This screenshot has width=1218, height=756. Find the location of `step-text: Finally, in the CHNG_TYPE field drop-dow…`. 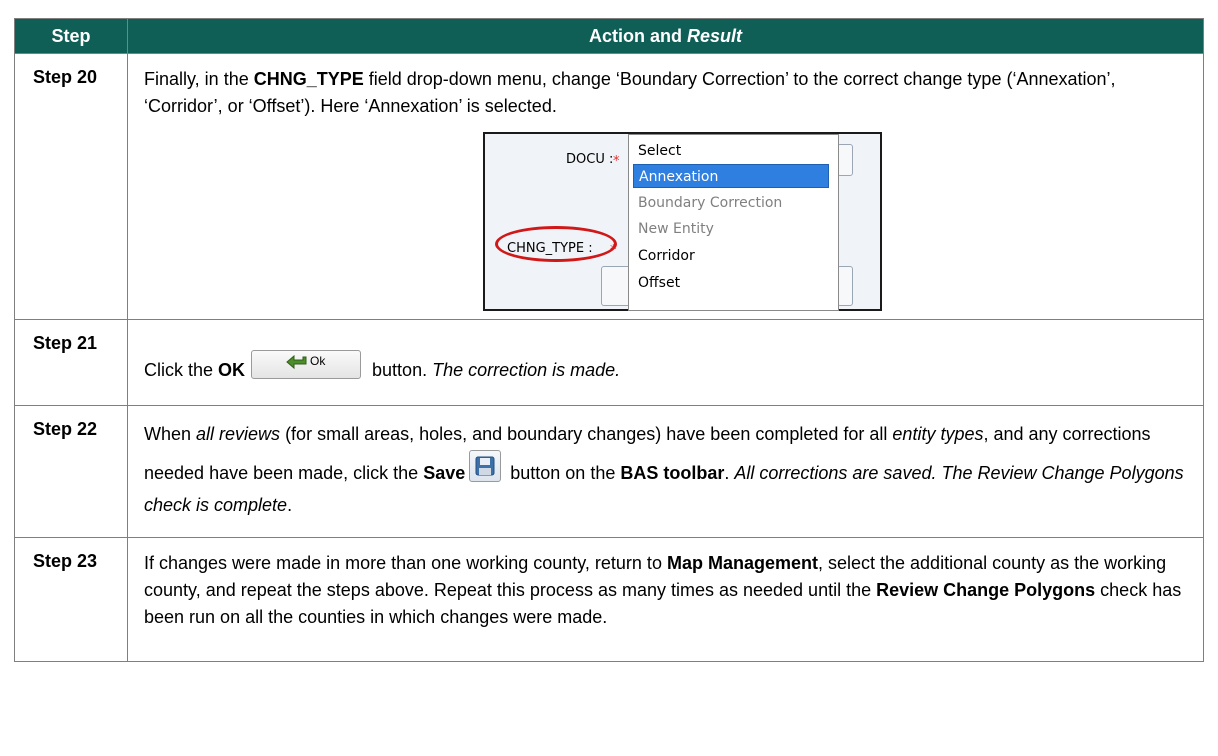

step-text: Finally, in the CHNG_TYPE field drop-dow… is located at coordinates (630, 92).